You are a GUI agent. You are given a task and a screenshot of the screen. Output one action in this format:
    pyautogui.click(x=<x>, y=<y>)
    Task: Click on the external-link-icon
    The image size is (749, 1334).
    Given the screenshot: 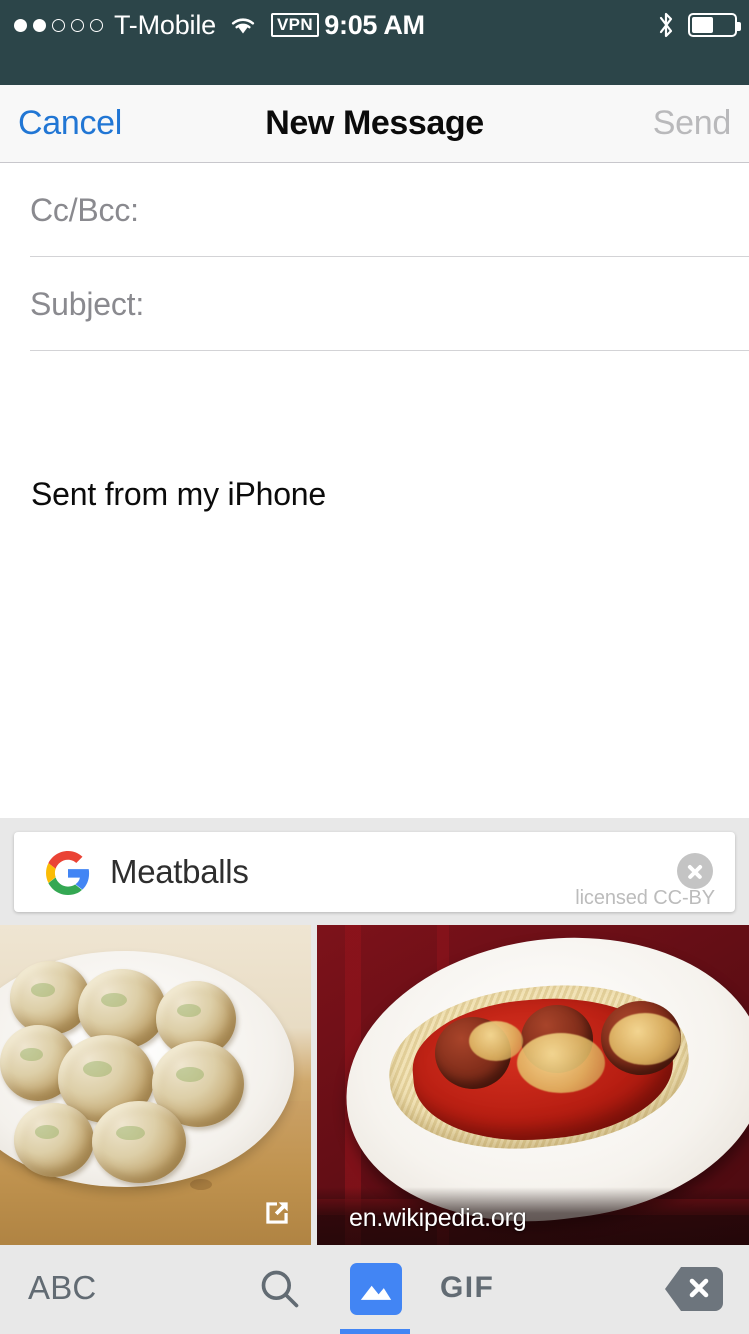 What is the action you would take?
    pyautogui.click(x=277, y=1213)
    